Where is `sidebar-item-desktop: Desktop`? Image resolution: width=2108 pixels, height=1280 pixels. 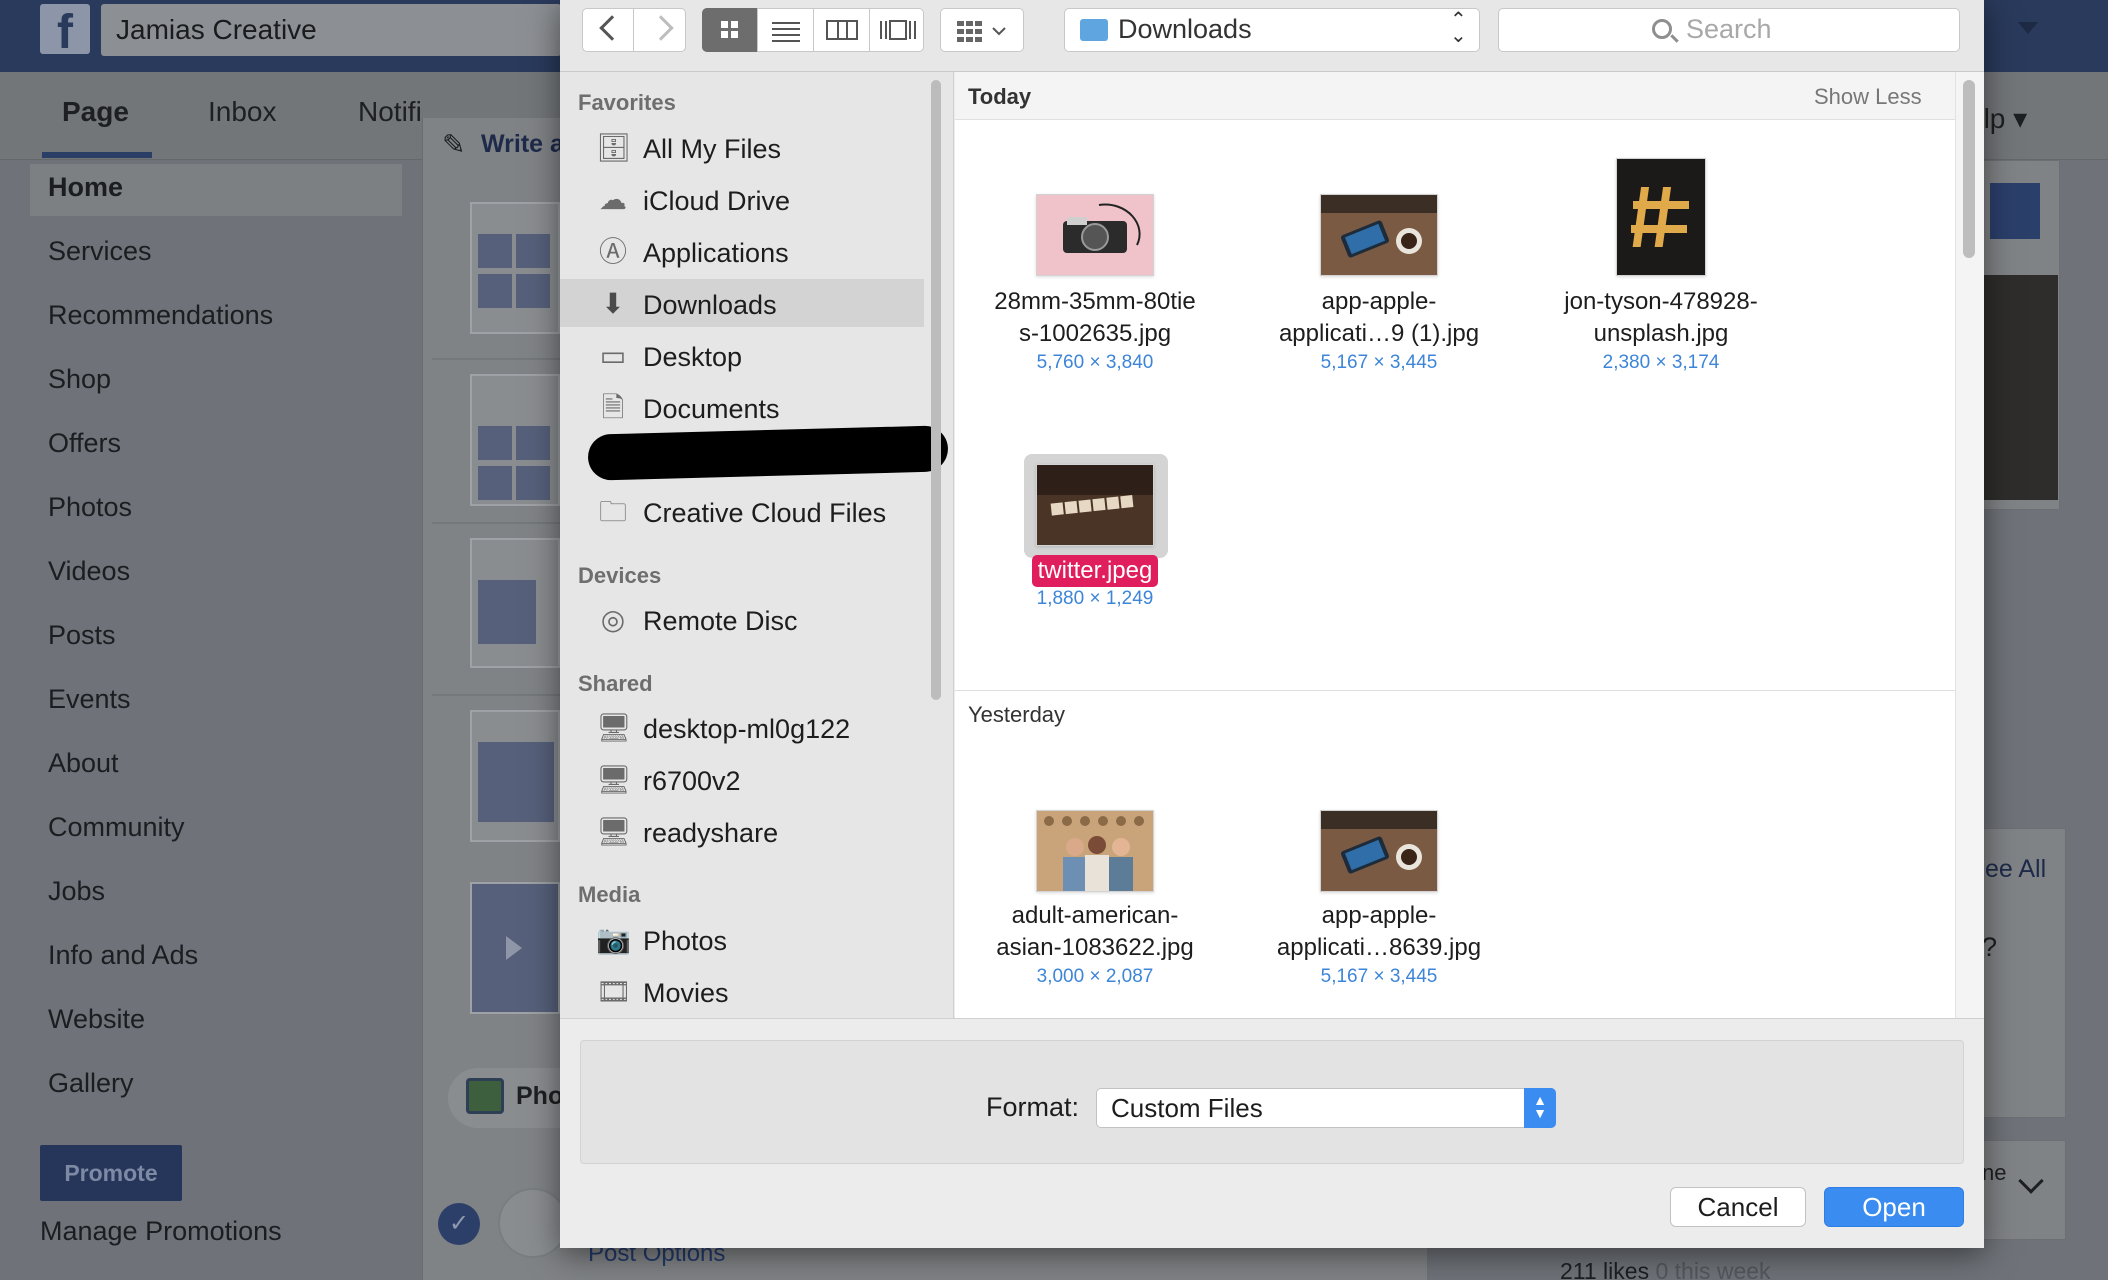 sidebar-item-desktop: Desktop is located at coordinates (692, 357).